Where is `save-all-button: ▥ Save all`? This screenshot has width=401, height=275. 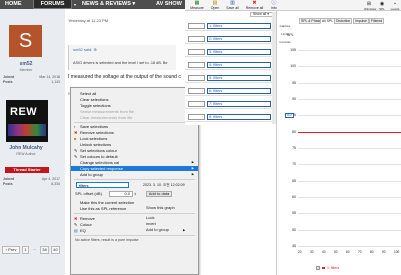 save-all-button: ▥ Save all is located at coordinates (232, 6).